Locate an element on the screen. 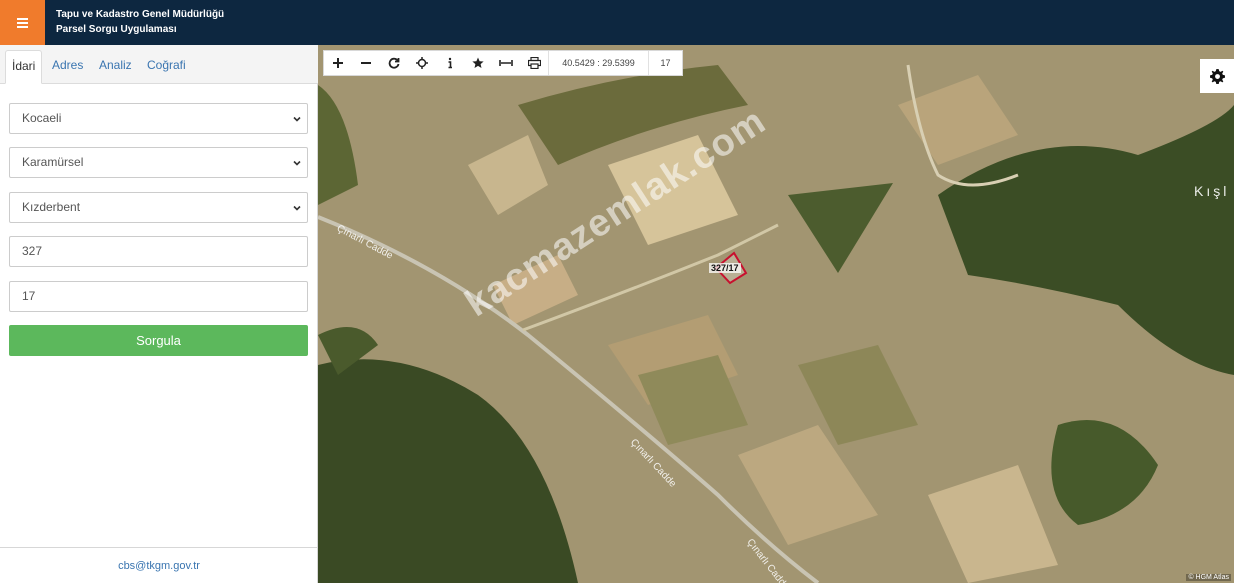  print-icon is located at coordinates (534, 63).